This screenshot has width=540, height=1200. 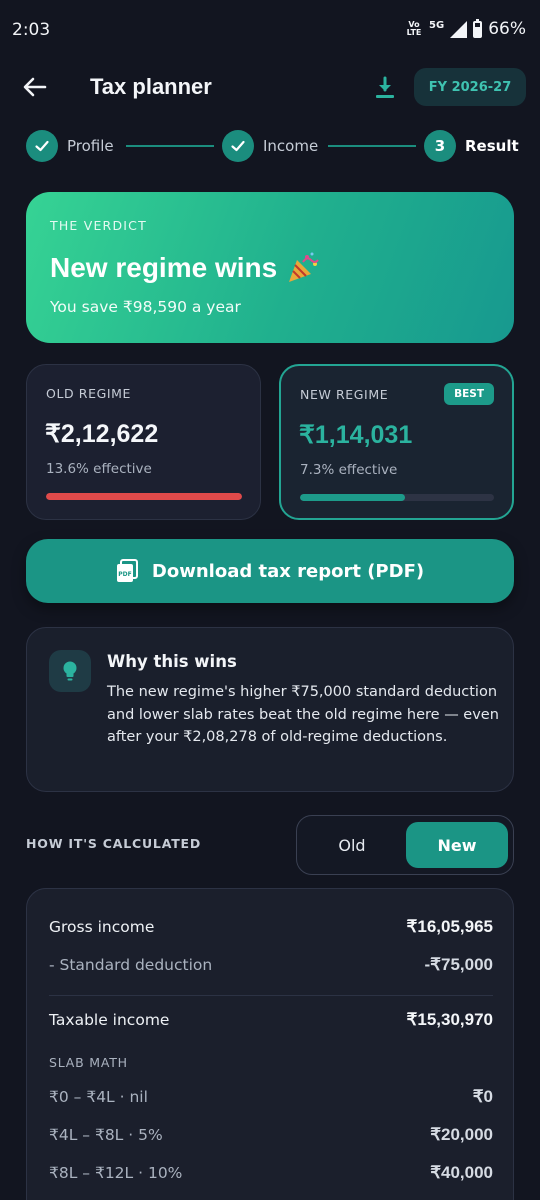 What do you see at coordinates (288, 571) in the screenshot?
I see `download-report-label: Download tax report (PDF)` at bounding box center [288, 571].